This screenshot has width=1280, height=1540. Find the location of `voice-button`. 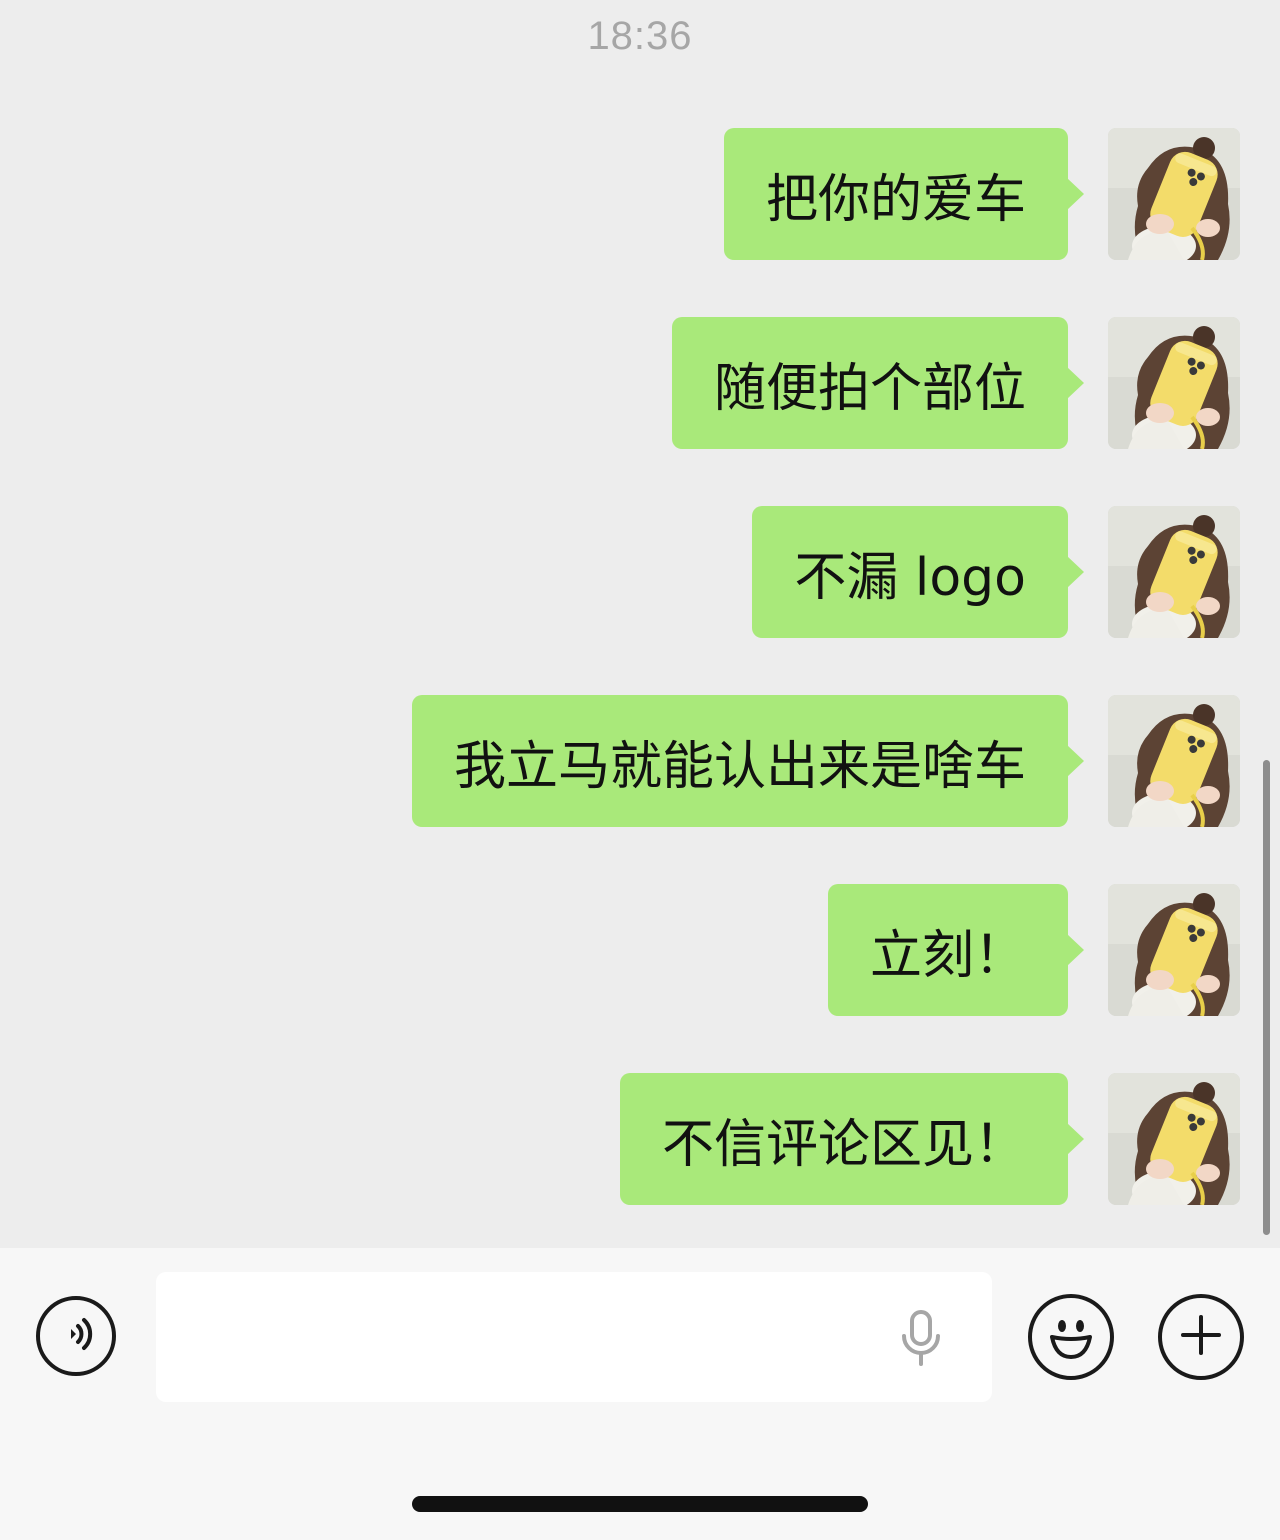

voice-button is located at coordinates (76, 1336).